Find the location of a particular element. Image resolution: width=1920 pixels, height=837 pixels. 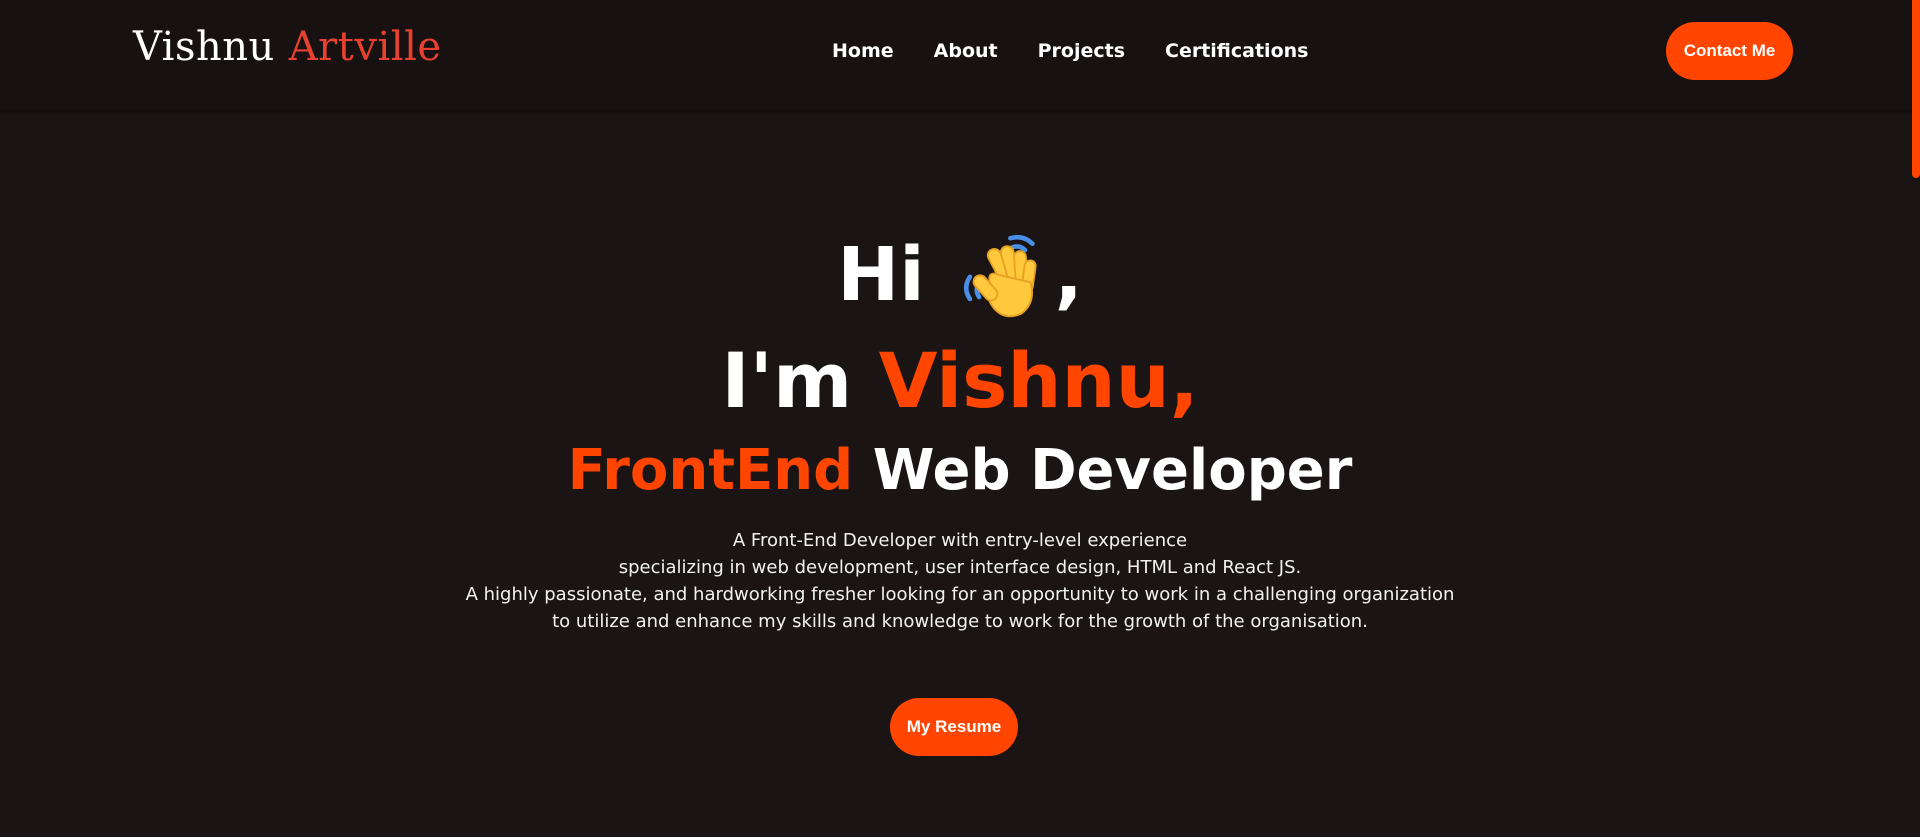

nav-home-link: Home is located at coordinates (863, 51).